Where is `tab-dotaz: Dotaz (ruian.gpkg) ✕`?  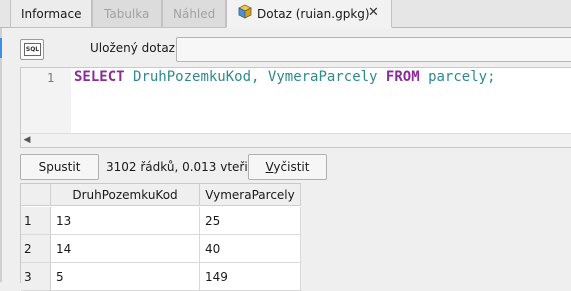 tab-dotaz: Dotaz (ruian.gpkg) ✕ is located at coordinates (309, 14).